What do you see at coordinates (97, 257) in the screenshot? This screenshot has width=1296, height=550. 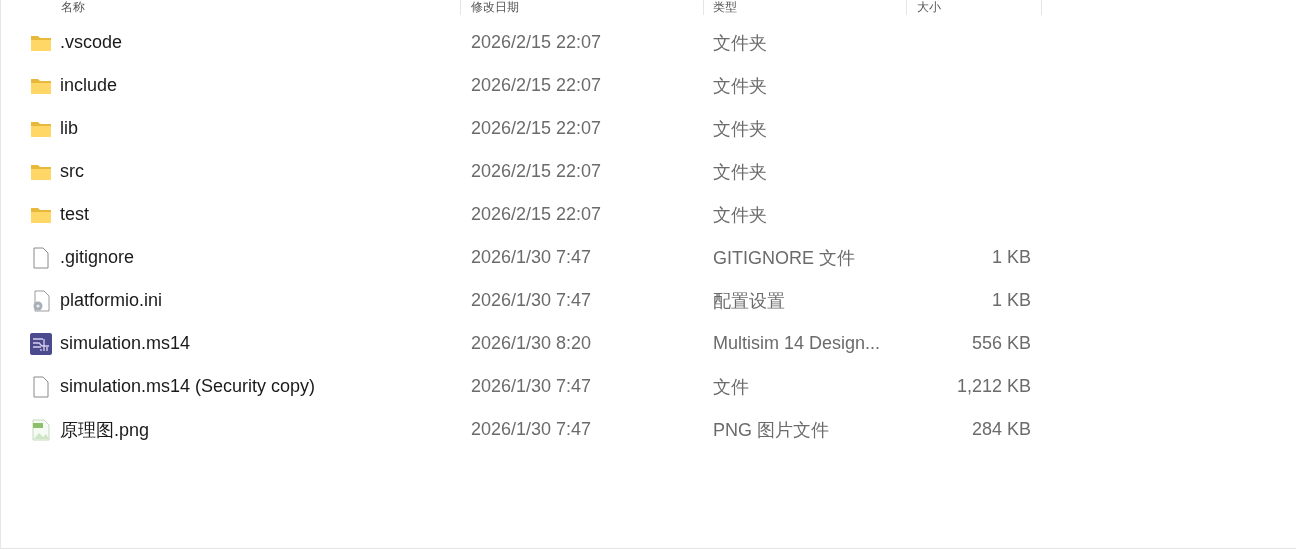 I see `file-name: .gitignore` at bounding box center [97, 257].